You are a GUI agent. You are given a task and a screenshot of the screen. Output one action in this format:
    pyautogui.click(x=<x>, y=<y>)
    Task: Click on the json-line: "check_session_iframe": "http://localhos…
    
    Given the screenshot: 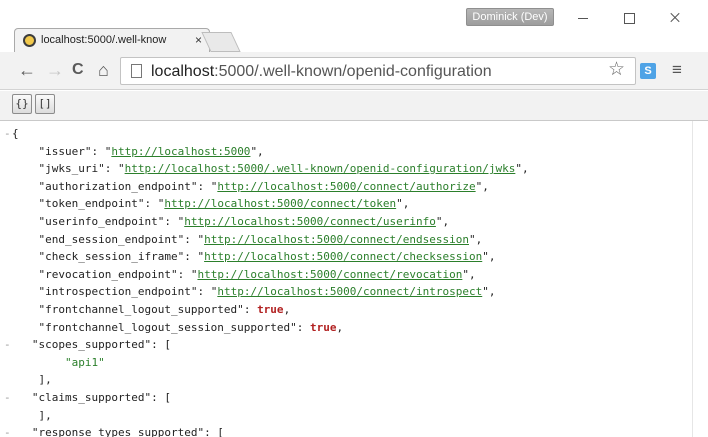 What is the action you would take?
    pyautogui.click(x=266, y=257)
    